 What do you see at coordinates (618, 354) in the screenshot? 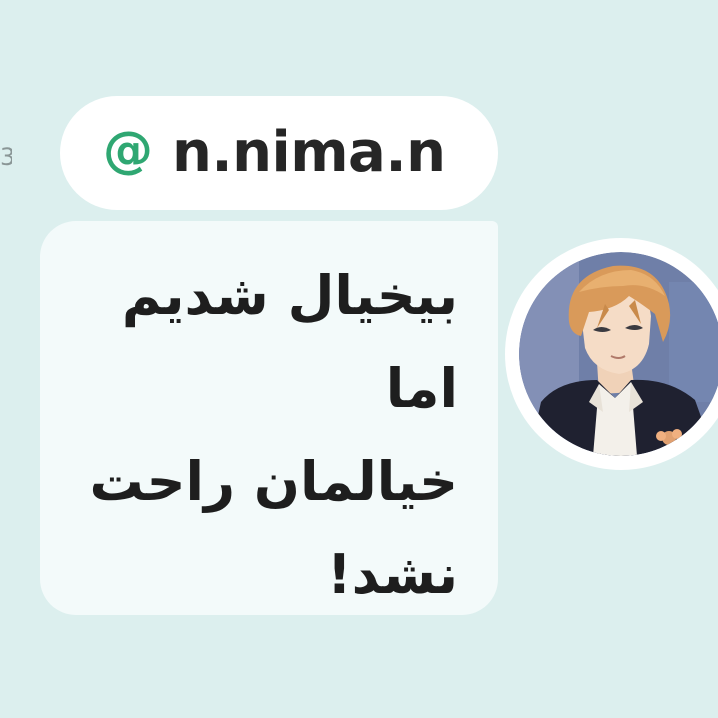
I see `anime-boy-avatar-icon` at bounding box center [618, 354].